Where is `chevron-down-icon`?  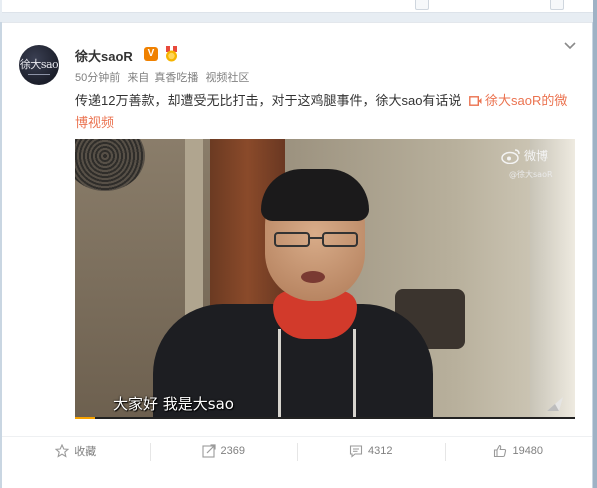 chevron-down-icon is located at coordinates (570, 46).